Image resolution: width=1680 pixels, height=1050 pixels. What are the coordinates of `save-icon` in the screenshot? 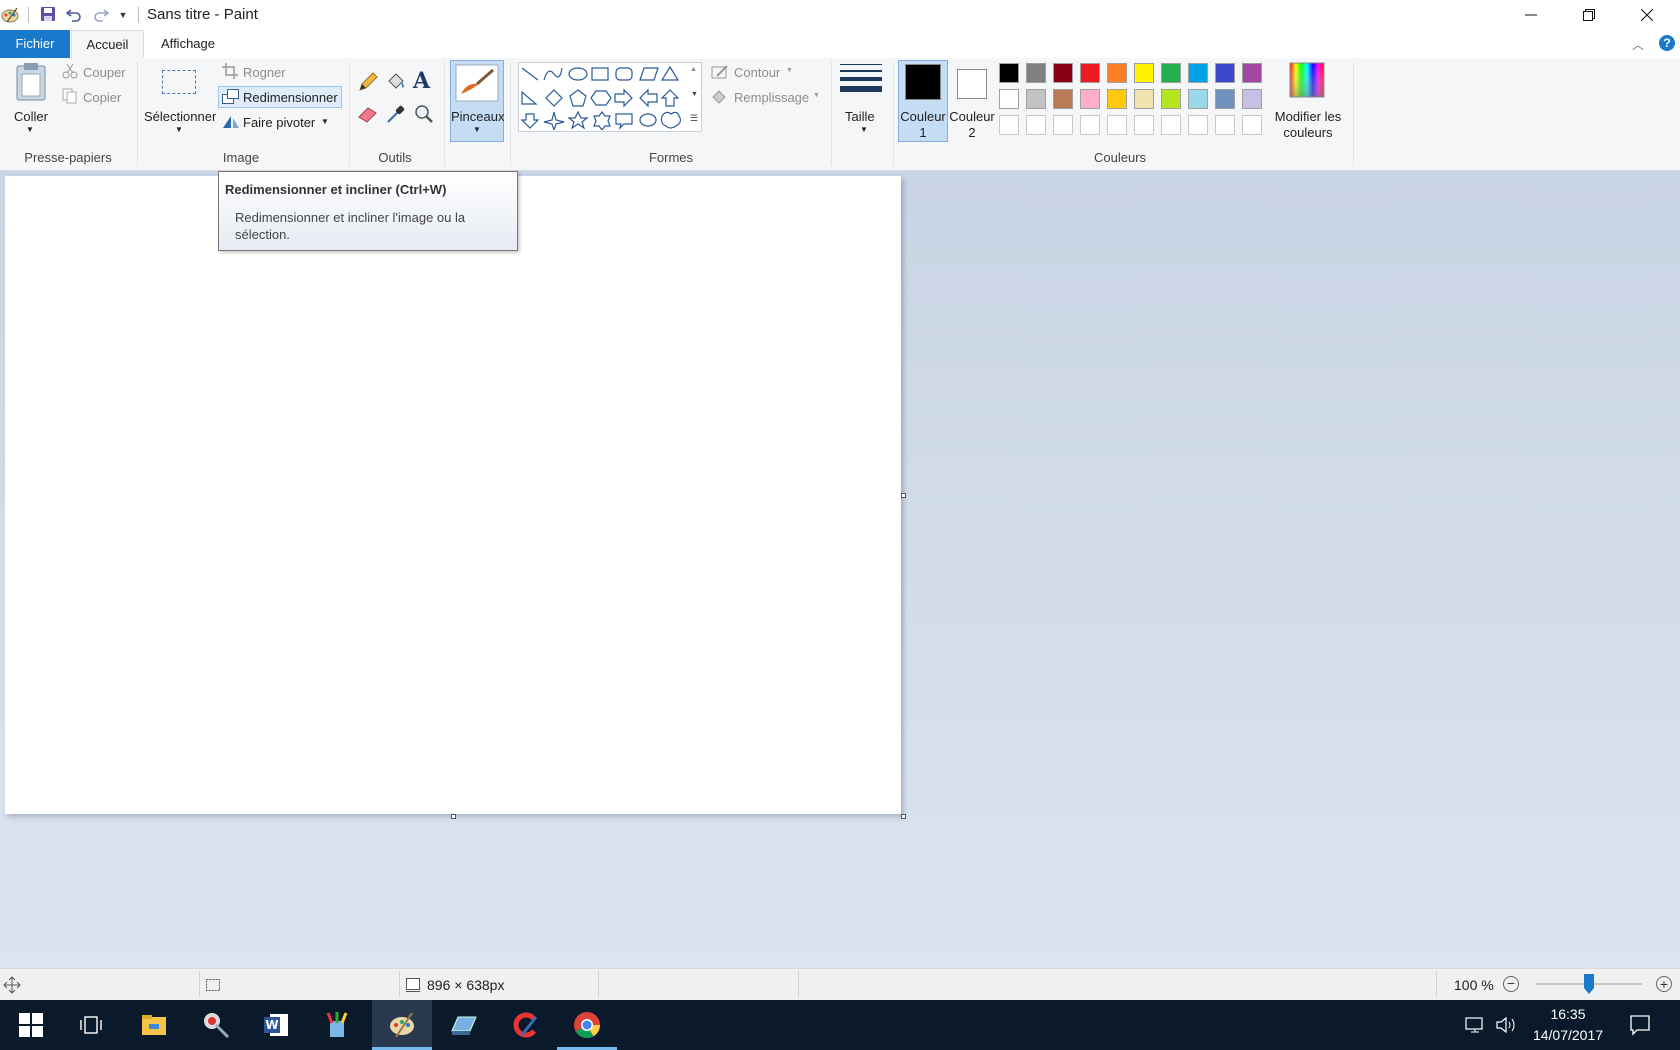 It's located at (48, 15).